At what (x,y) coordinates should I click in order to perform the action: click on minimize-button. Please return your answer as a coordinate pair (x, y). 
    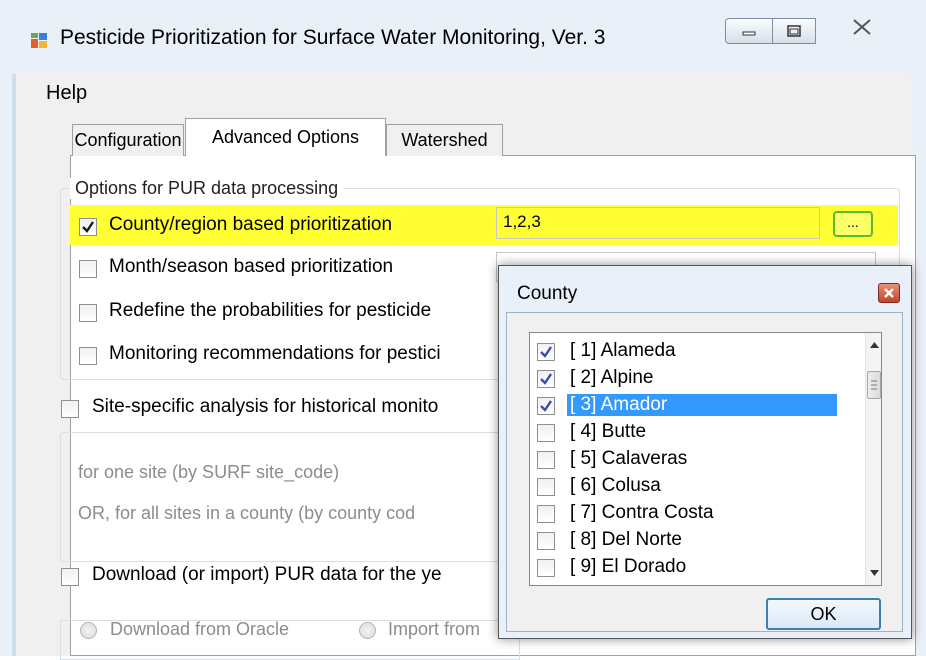
    Looking at the image, I should click on (749, 31).